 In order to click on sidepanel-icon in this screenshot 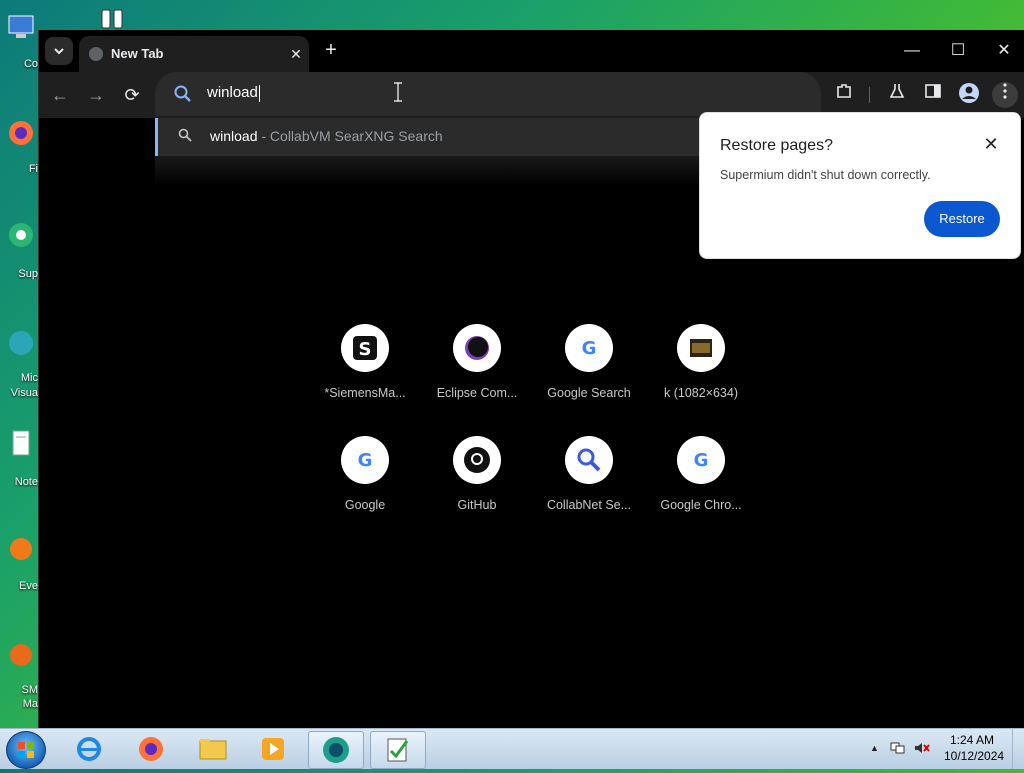, I will do `click(933, 95)`.